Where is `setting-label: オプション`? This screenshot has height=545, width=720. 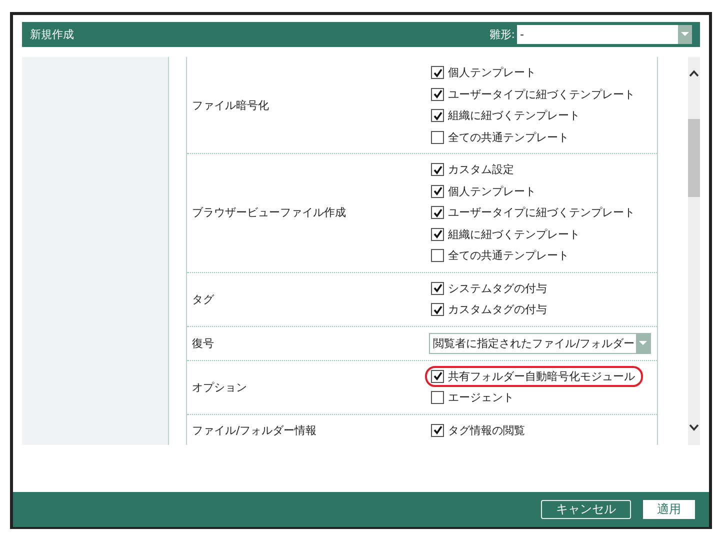 setting-label: オプション is located at coordinates (219, 387).